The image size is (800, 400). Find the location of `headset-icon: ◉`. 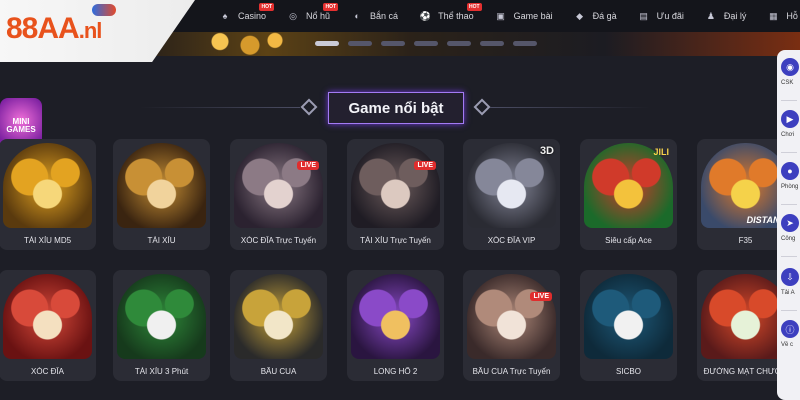

headset-icon: ◉ is located at coordinates (790, 67).